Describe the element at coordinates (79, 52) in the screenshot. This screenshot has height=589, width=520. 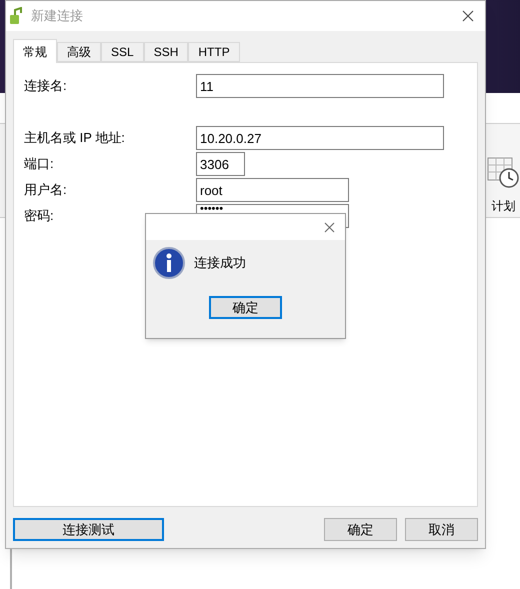
I see `tab: 高级` at that location.